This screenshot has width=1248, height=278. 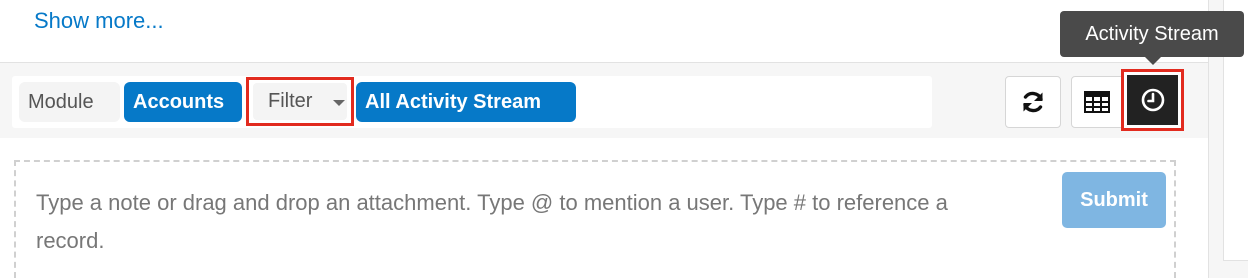 What do you see at coordinates (290, 101) in the screenshot?
I see `filter-label: Filter` at bounding box center [290, 101].